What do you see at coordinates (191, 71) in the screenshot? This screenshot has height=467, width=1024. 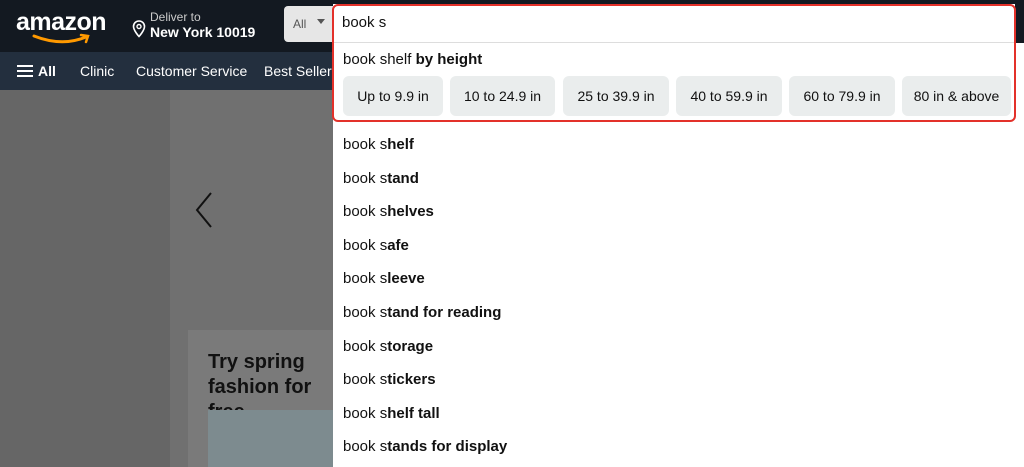 I see `nav-item-customer-service: Customer Service` at bounding box center [191, 71].